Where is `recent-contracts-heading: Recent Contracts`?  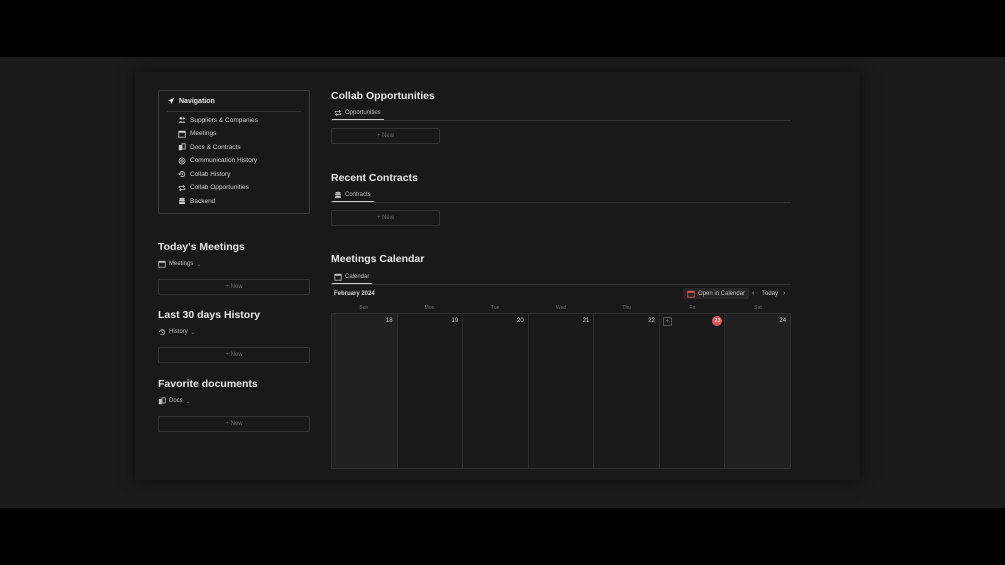 recent-contracts-heading: Recent Contracts is located at coordinates (374, 178).